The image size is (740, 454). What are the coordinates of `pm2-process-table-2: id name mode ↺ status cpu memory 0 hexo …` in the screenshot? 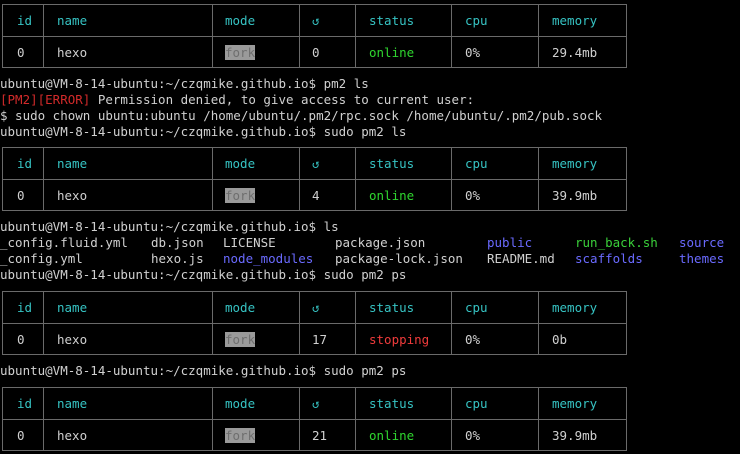 It's located at (314, 179).